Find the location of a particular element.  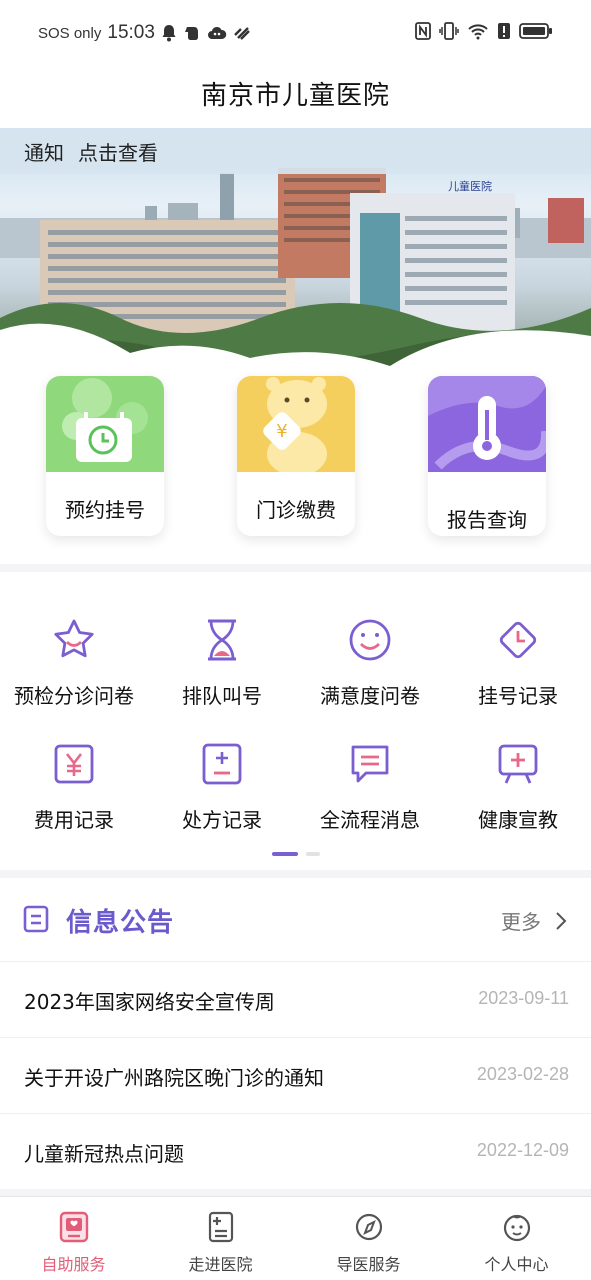

news-item: 关于开设广州路院区晚门诊的通知 2023-02-28 is located at coordinates (295, 1075).